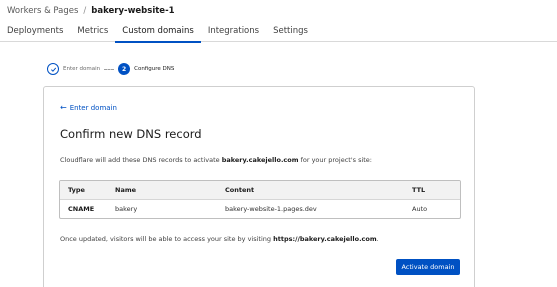 The width and height of the screenshot is (557, 287). Describe the element at coordinates (93, 107) in the screenshot. I see `back-link-label: Enter domain` at that location.